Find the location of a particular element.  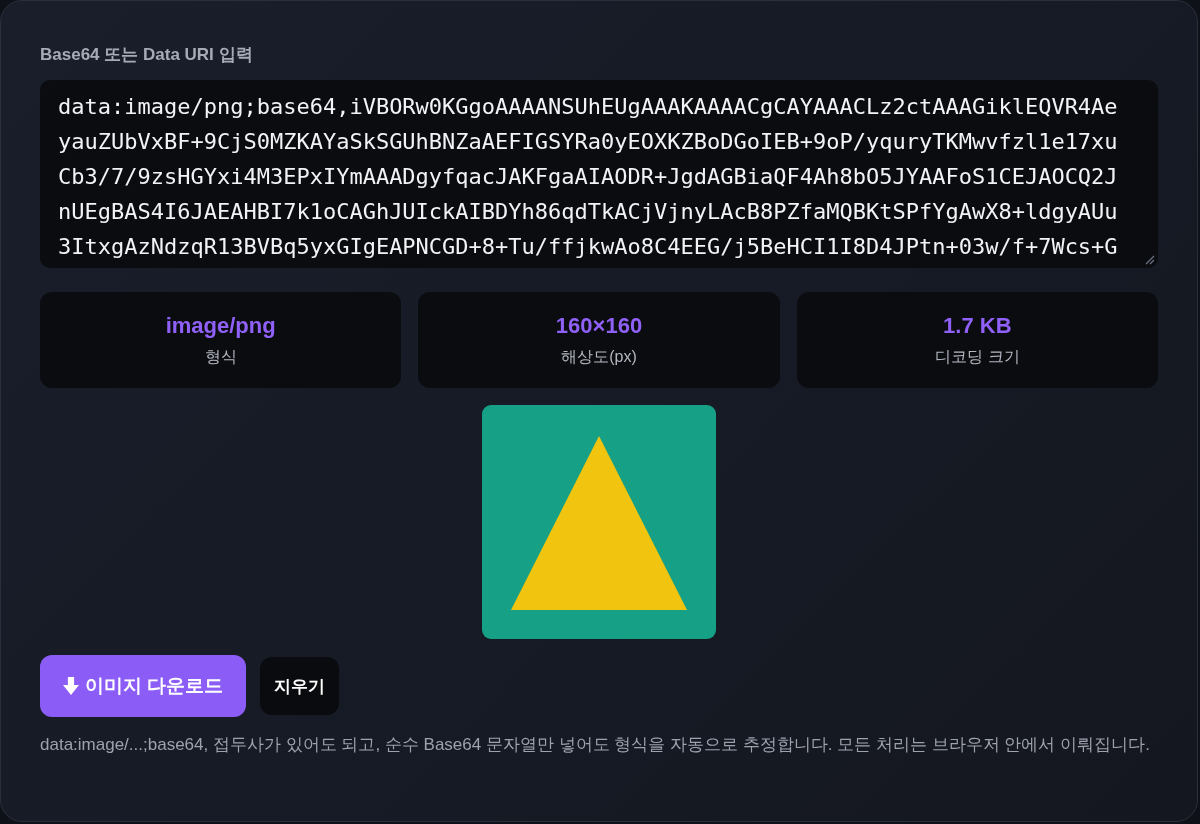

clear-button: 지우기 is located at coordinates (300, 686).